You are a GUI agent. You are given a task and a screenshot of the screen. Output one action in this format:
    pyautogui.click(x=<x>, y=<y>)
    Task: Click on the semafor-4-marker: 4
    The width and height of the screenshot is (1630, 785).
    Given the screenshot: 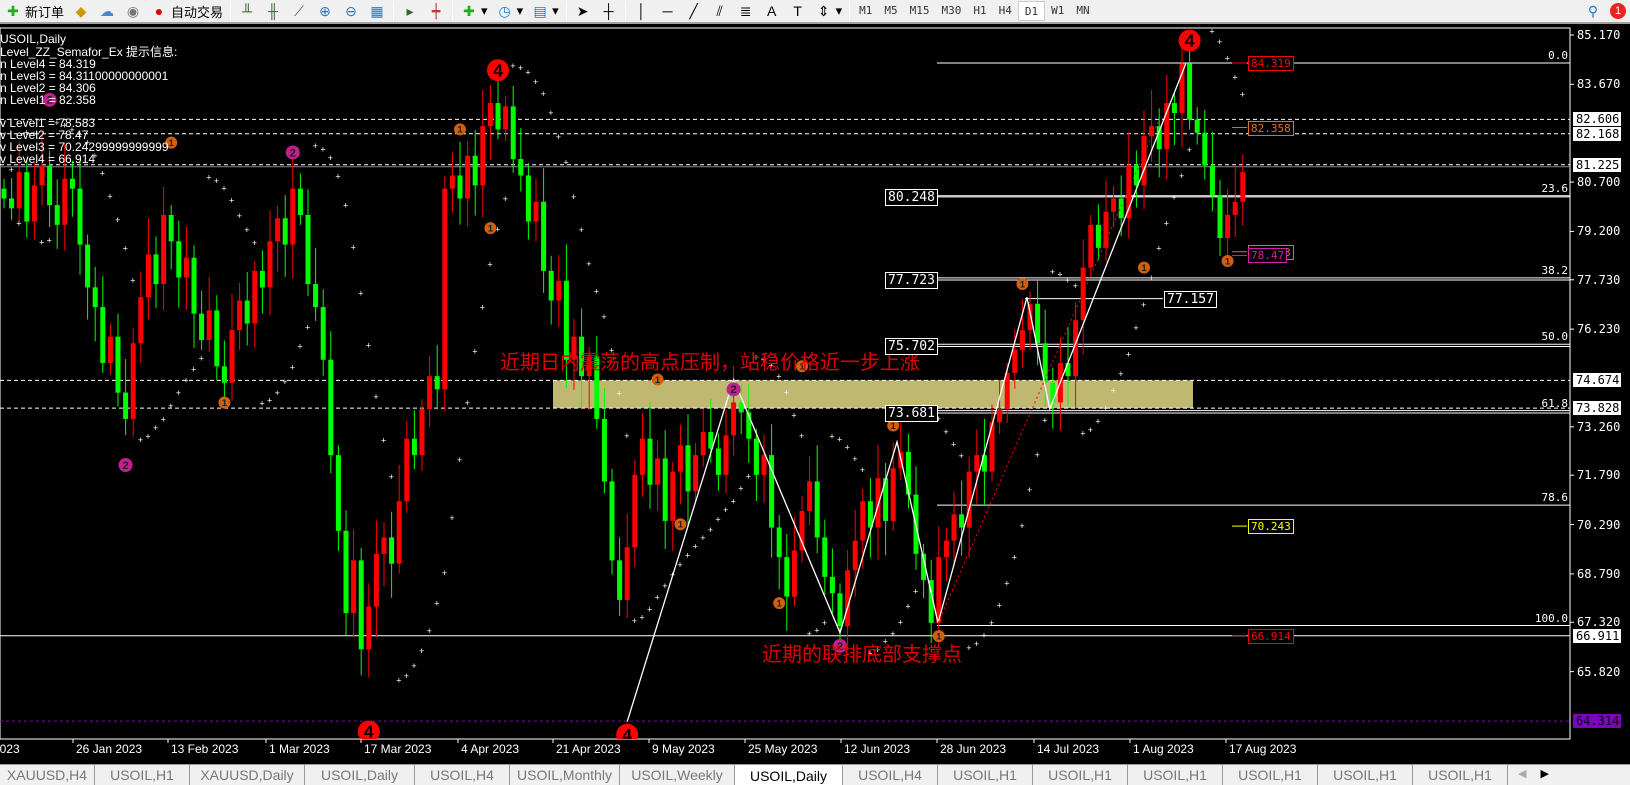 What is the action you would take?
    pyautogui.click(x=1189, y=40)
    